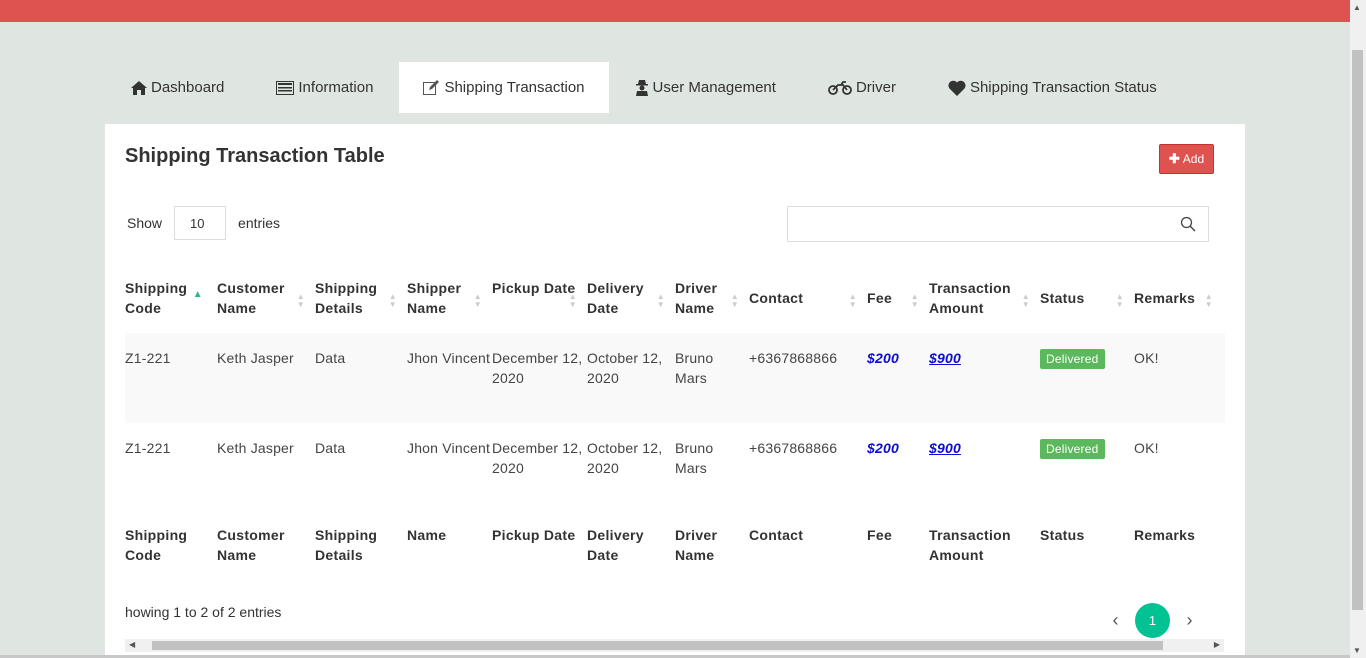 Image resolution: width=1366 pixels, height=658 pixels. What do you see at coordinates (346, 545) in the screenshot?
I see `footer-header: Shipping Details` at bounding box center [346, 545].